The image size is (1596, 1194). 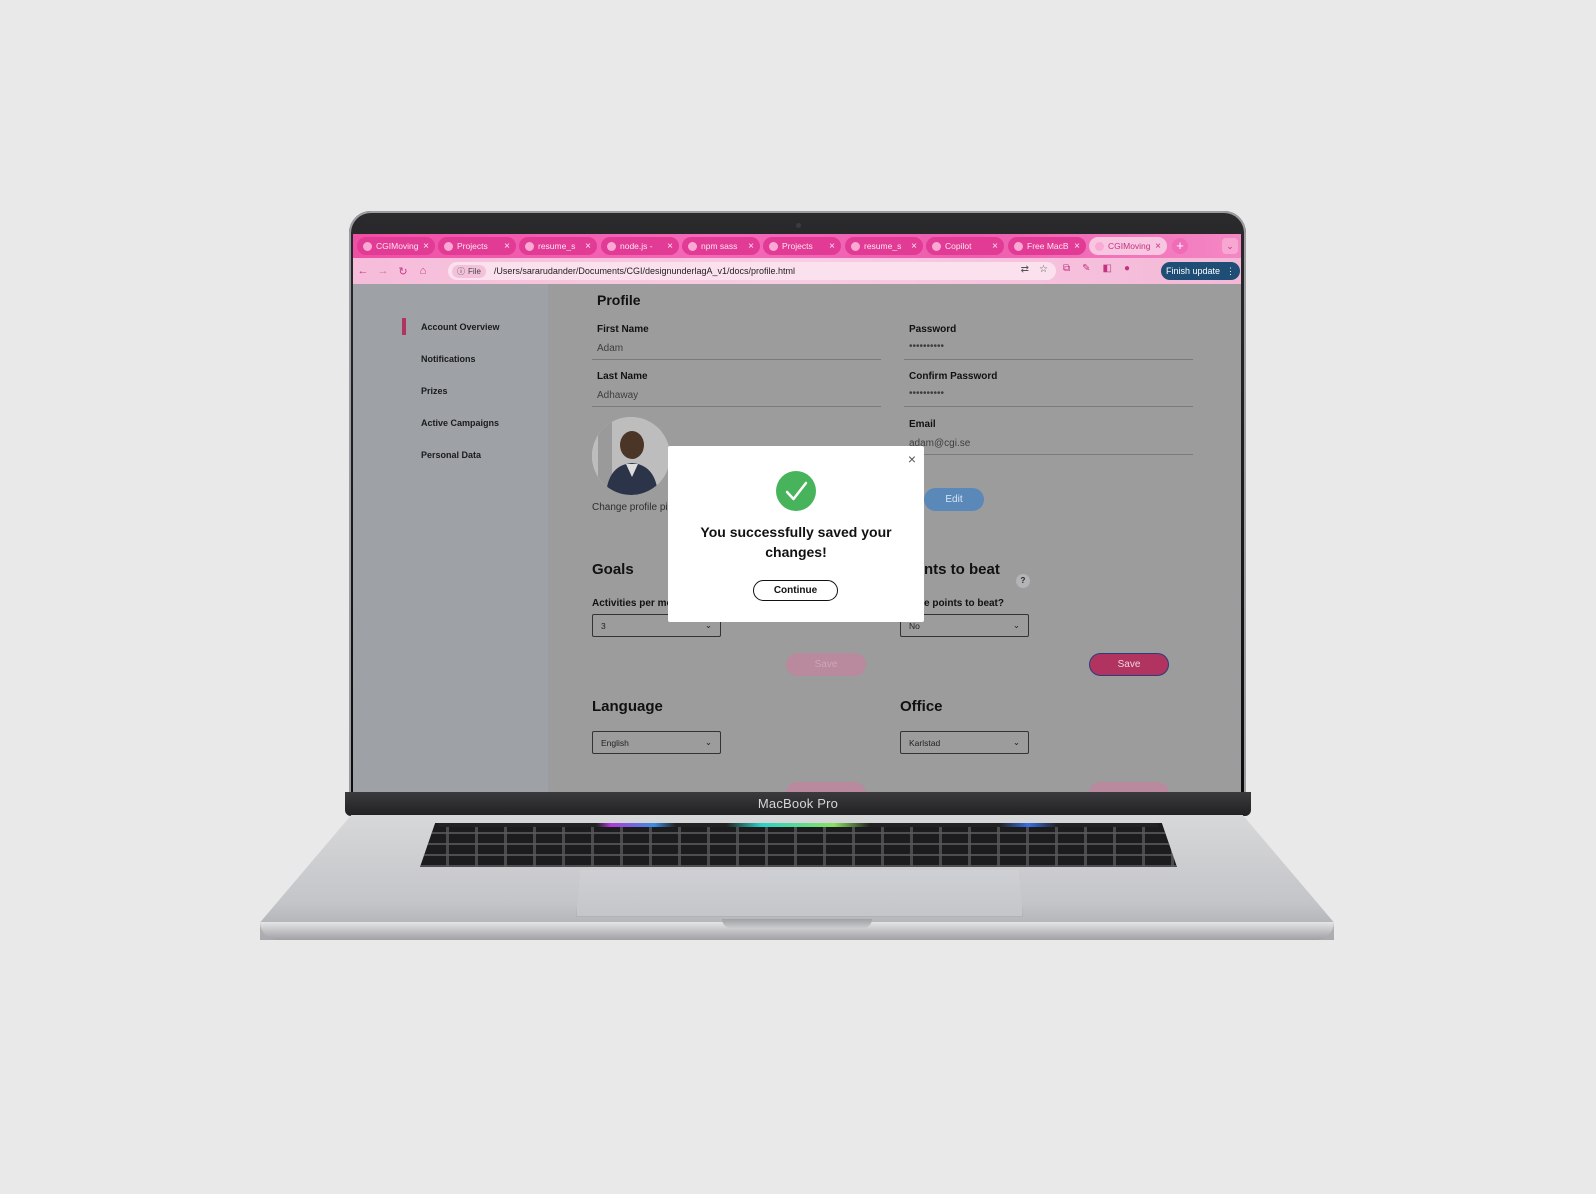 What do you see at coordinates (460, 327) in the screenshot?
I see `sidebar-item-account-overview: Account Overview` at bounding box center [460, 327].